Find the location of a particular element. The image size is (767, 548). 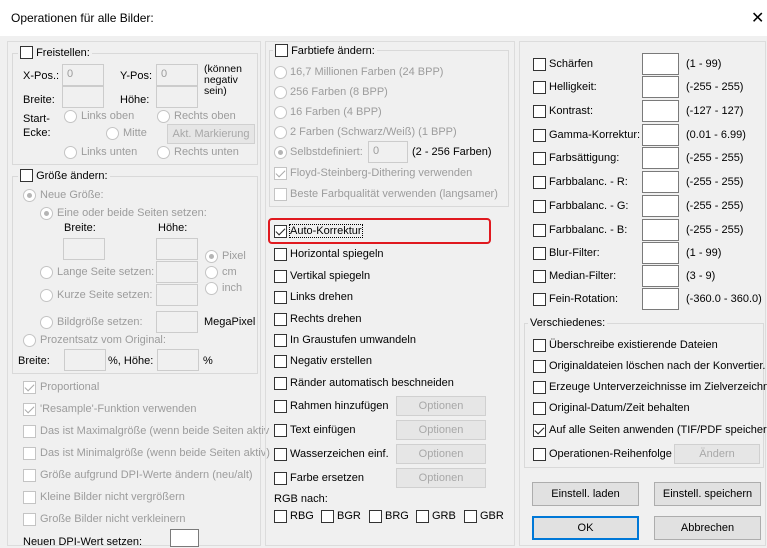

rgb-grb-checkbox is located at coordinates (422, 516).